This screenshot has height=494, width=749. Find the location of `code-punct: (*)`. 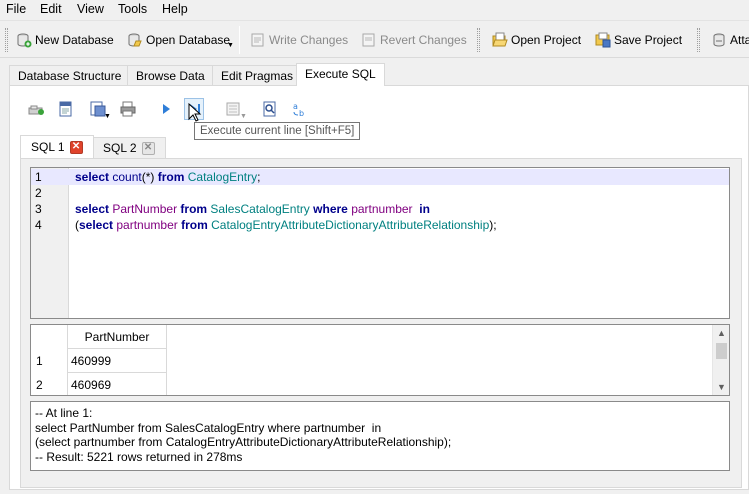

code-punct: (*) is located at coordinates (149, 177).